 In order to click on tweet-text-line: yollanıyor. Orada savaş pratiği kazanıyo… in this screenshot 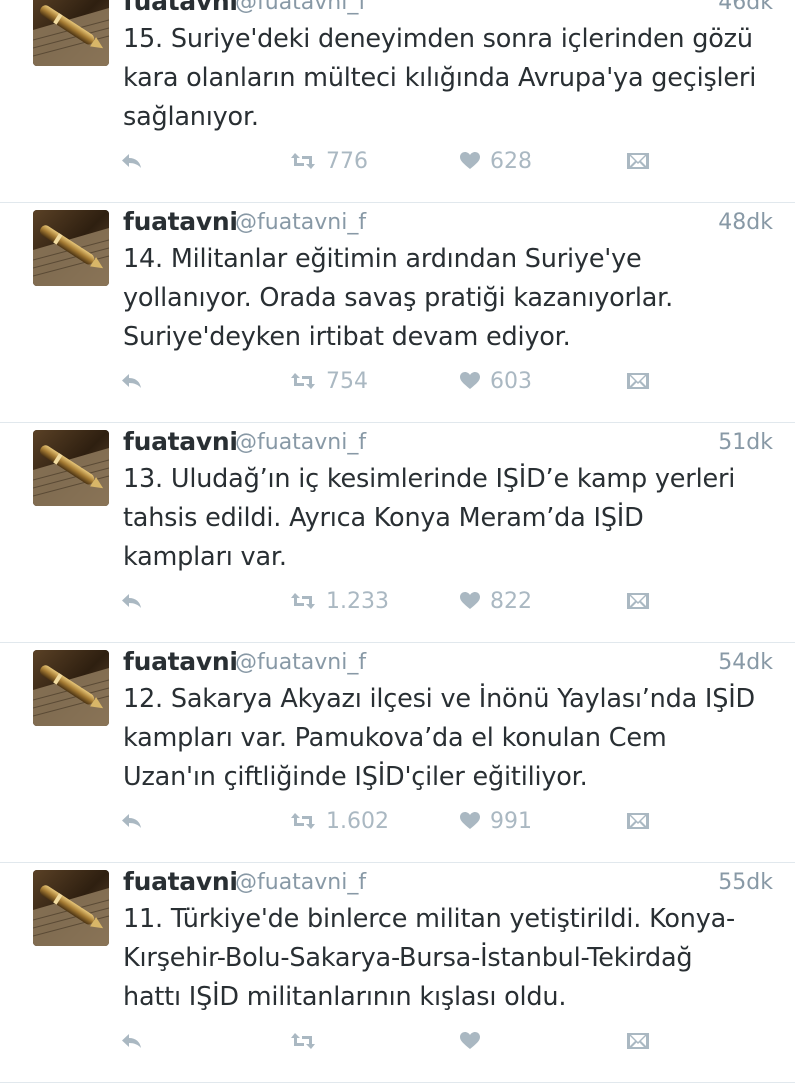, I will do `click(398, 298)`.